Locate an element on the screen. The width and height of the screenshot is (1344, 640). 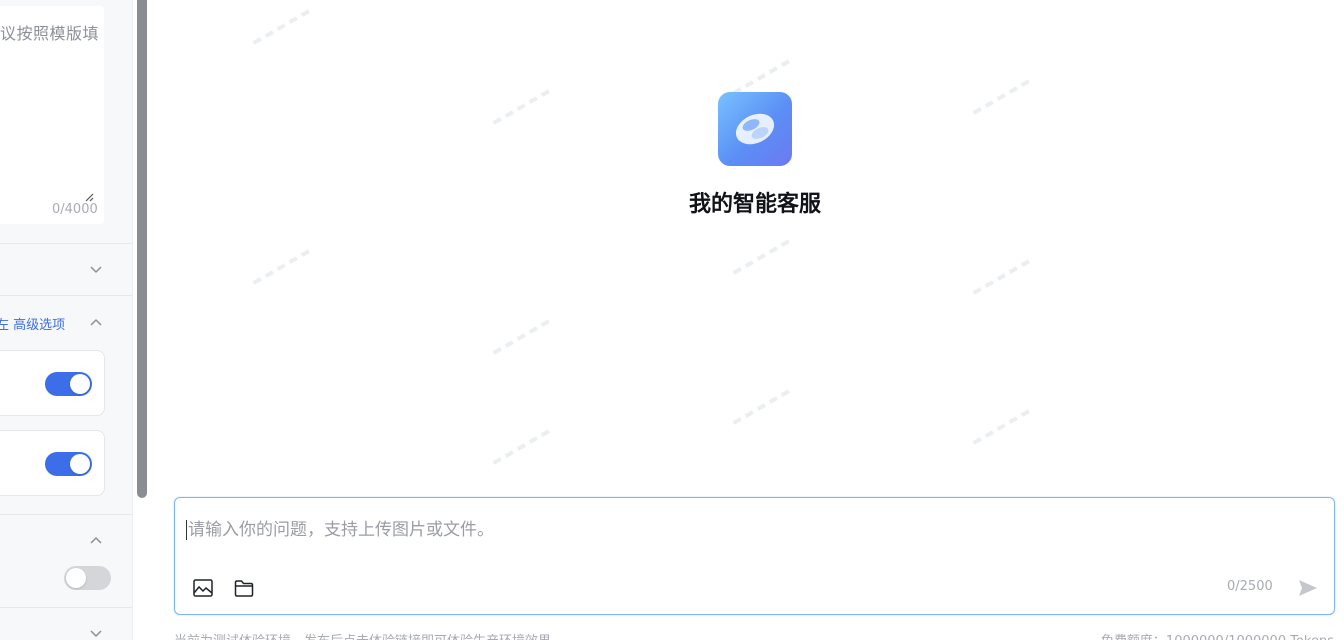
prompt-char-count: 0/4000 is located at coordinates (75, 209).